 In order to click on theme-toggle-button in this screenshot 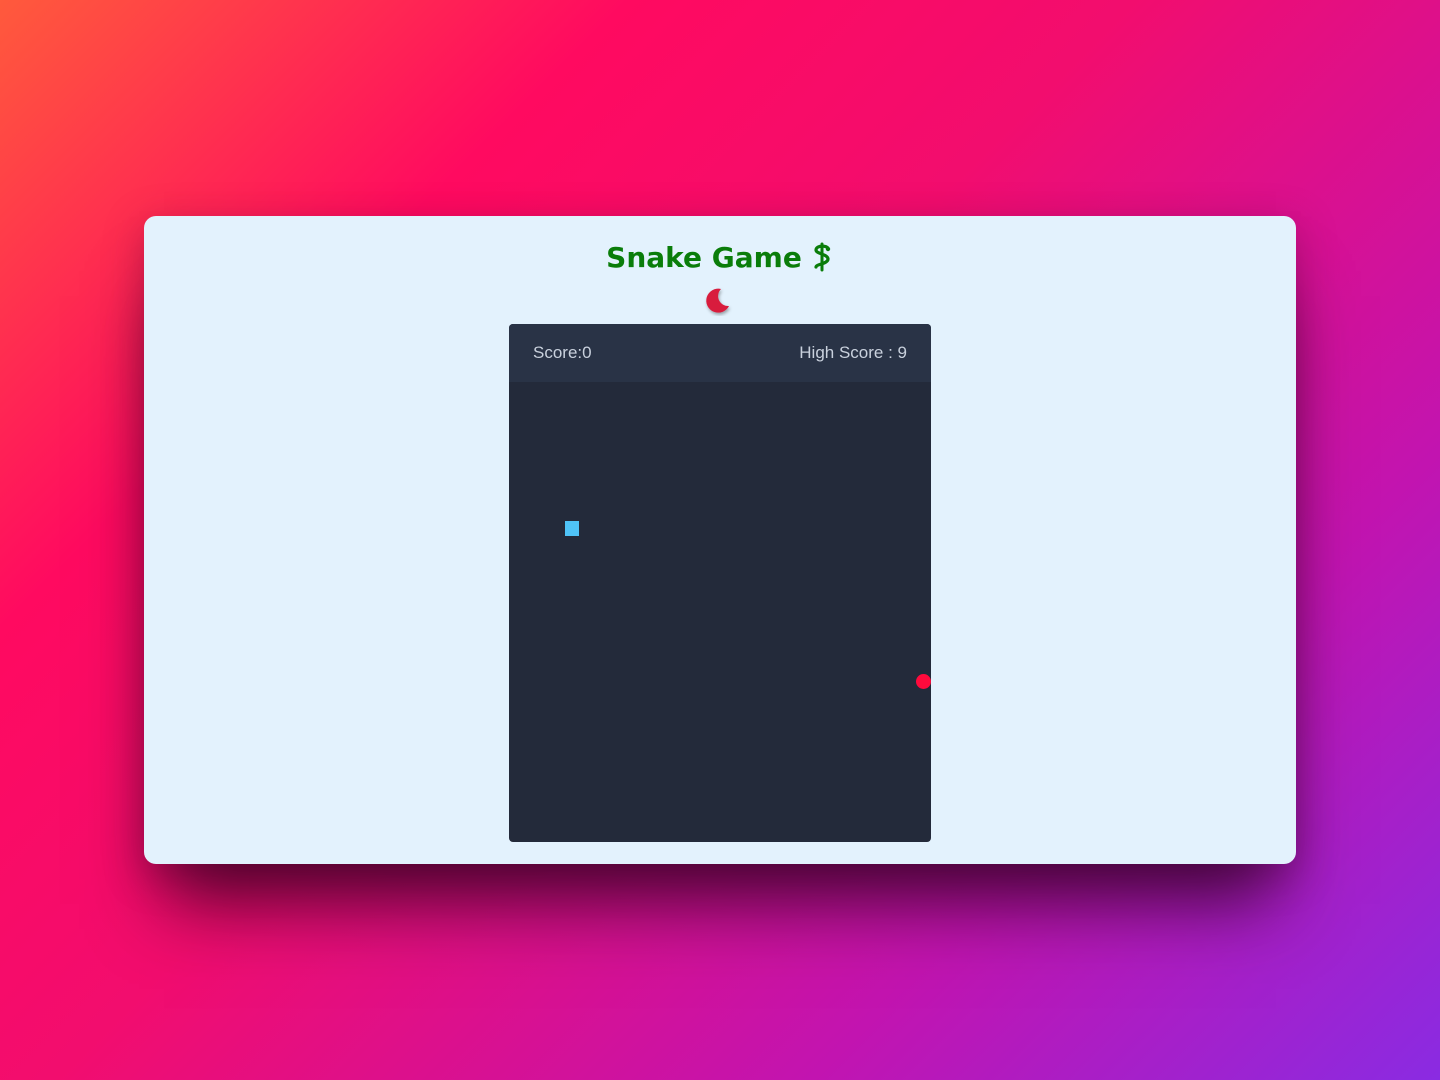, I will do `click(718, 300)`.